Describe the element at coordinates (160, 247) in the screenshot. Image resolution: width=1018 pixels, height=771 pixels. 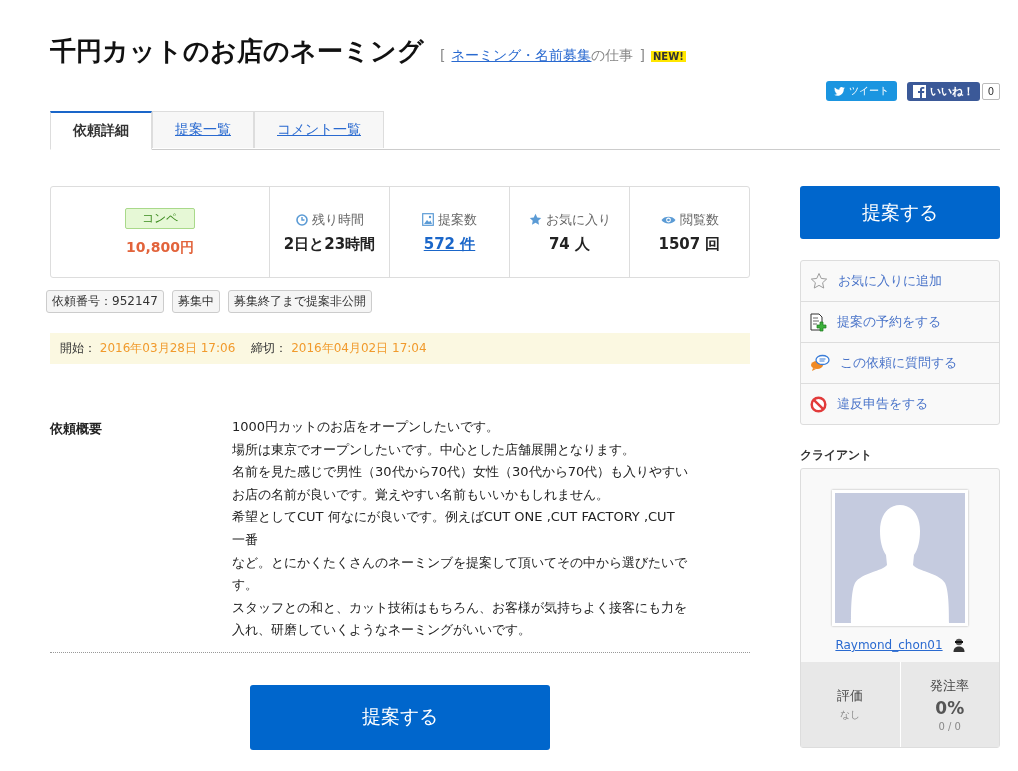
I see `reward-amount: 10,800円` at that location.